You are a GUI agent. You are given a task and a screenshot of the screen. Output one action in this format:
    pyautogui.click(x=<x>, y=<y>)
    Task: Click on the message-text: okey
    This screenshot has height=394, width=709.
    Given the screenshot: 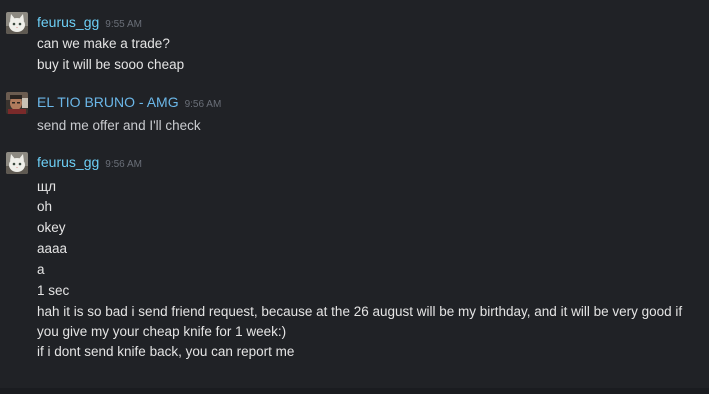 What is the action you would take?
    pyautogui.click(x=51, y=227)
    